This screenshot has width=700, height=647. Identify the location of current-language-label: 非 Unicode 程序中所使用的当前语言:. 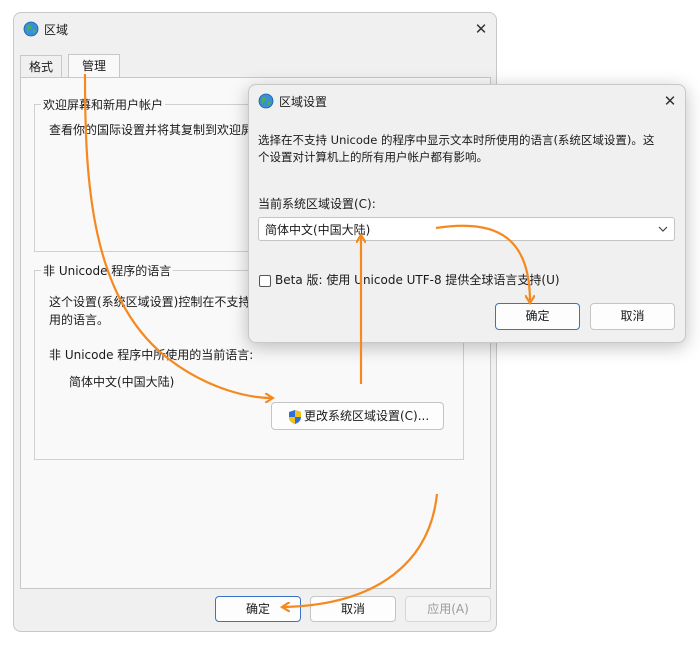
(151, 355).